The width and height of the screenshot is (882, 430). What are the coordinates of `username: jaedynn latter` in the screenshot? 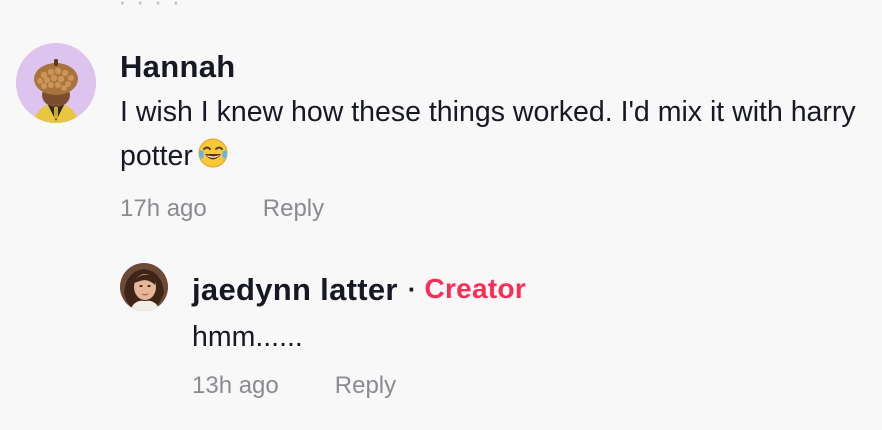 It's located at (295, 290).